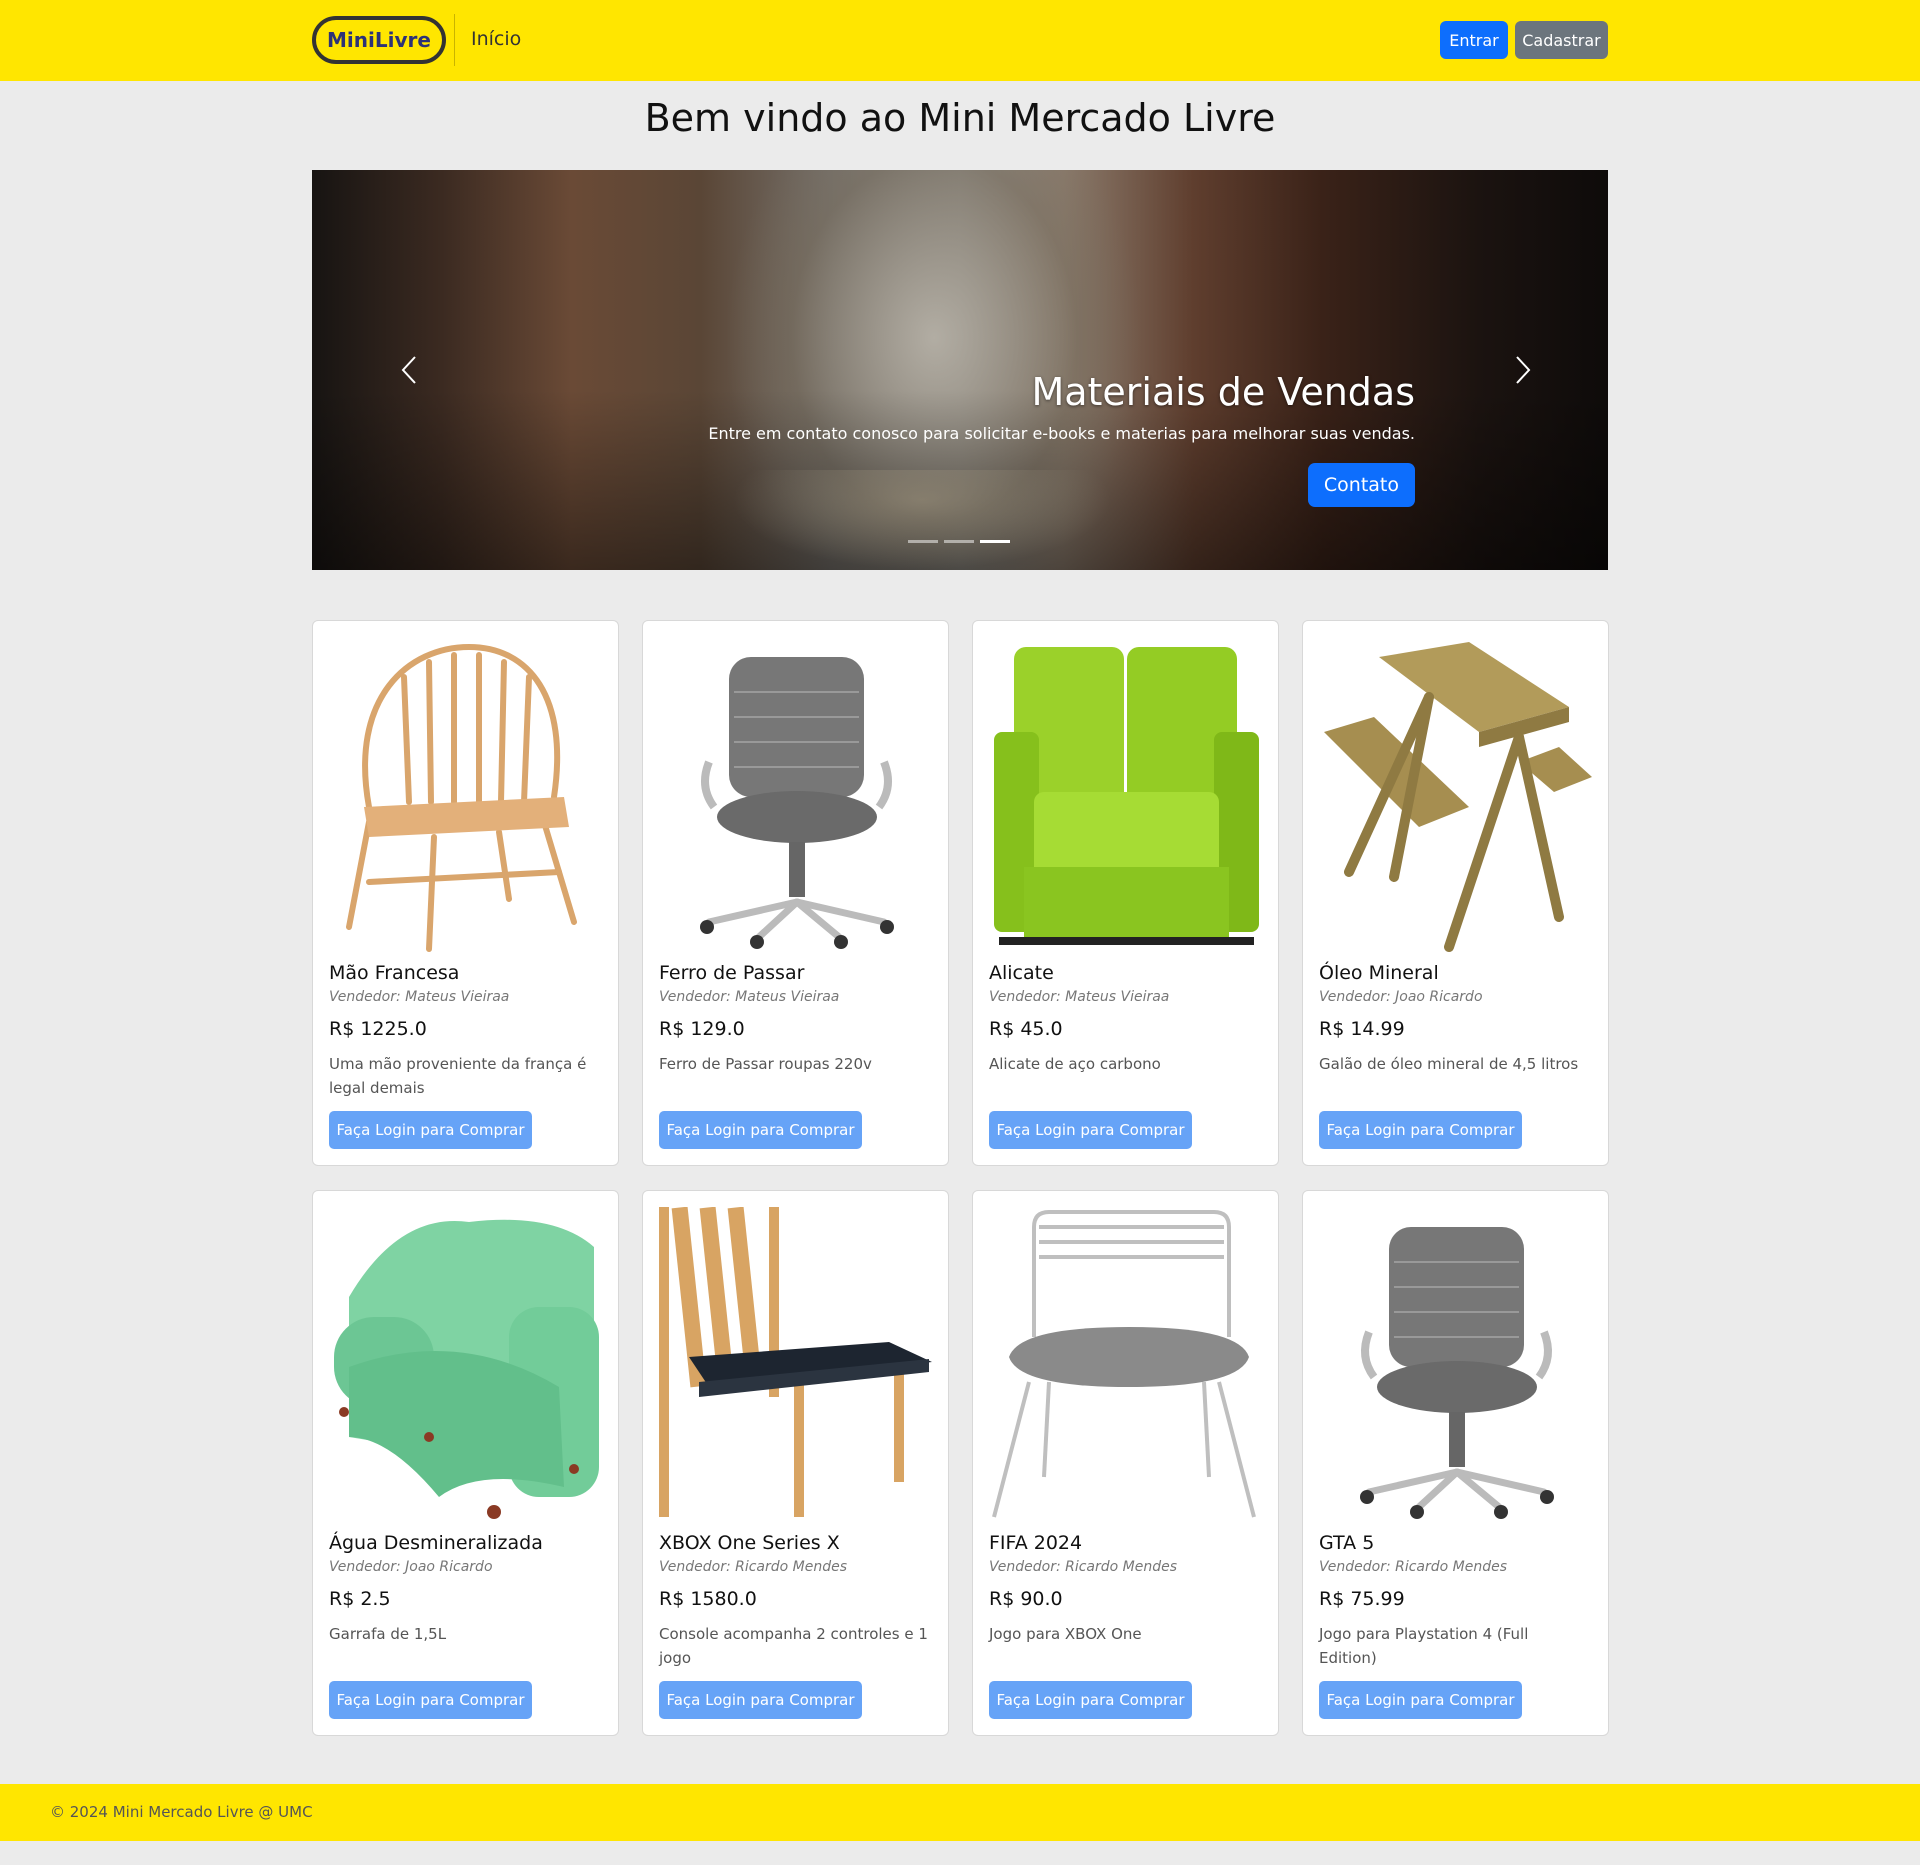 This screenshot has height=1865, width=1920. I want to click on product-name: Óleo Mineral, so click(1379, 973).